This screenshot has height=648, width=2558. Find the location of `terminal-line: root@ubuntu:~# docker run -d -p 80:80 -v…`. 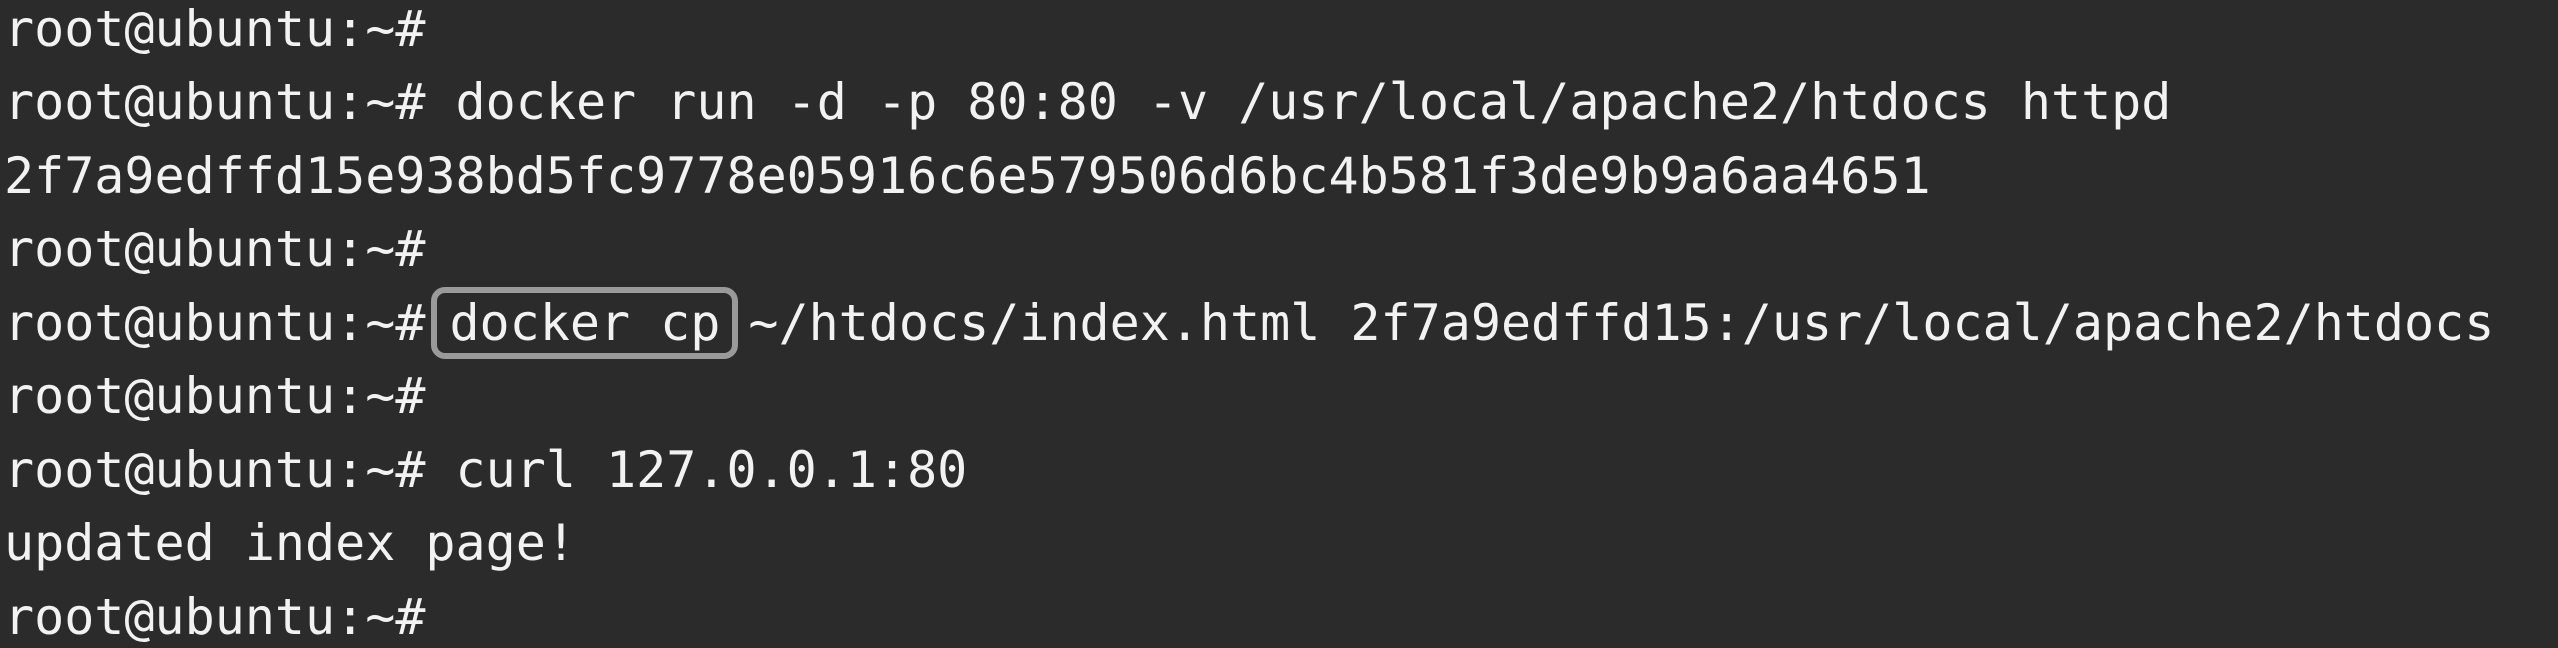

terminal-line: root@ubuntu:~# docker run -d -p 80:80 -v… is located at coordinates (1087, 102).